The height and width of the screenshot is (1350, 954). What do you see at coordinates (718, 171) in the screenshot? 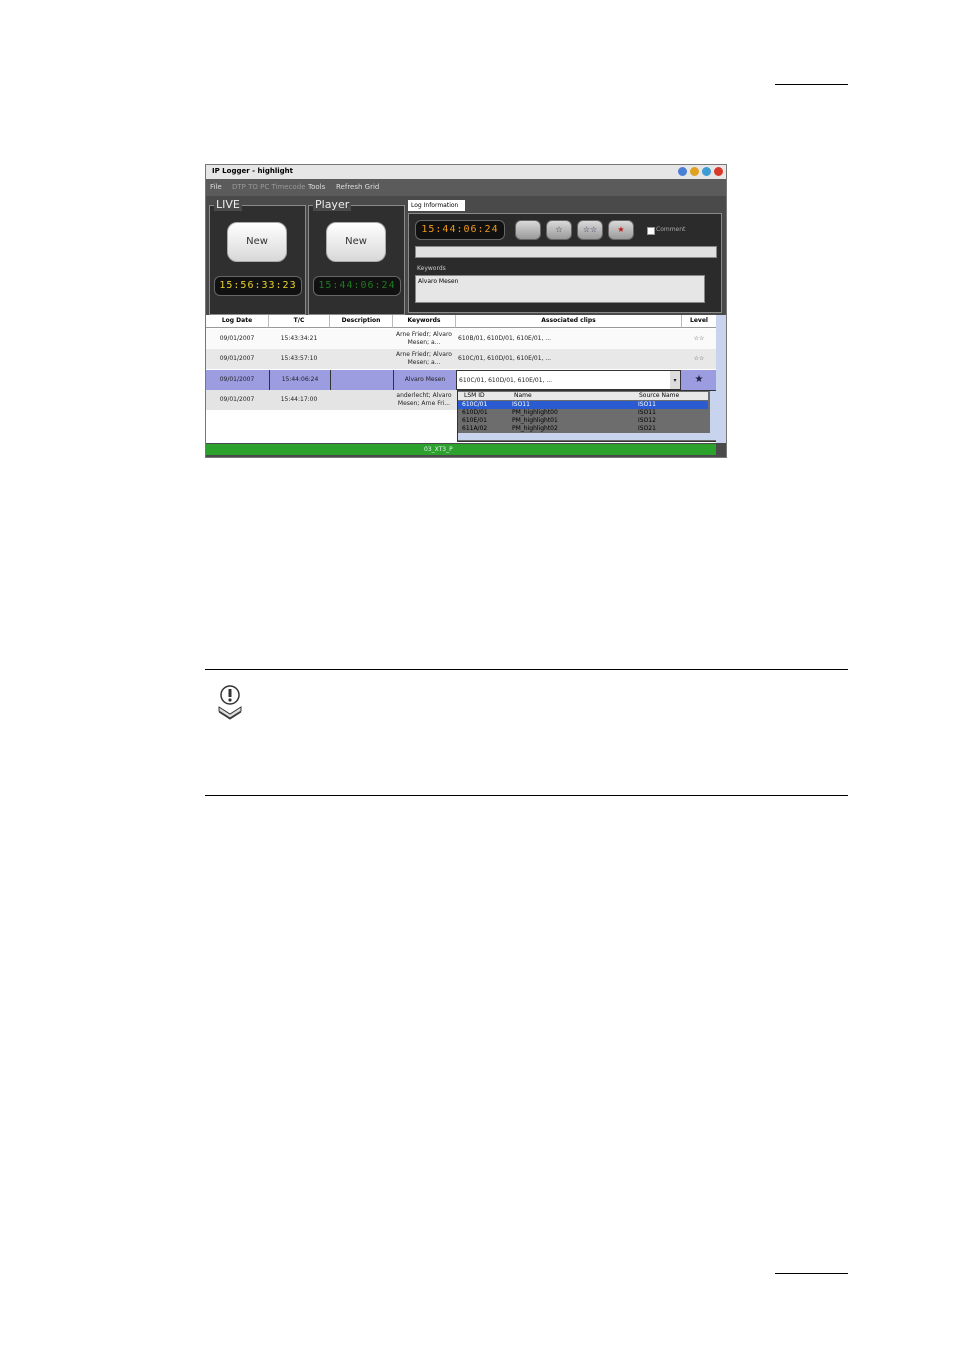
I see `close-icon` at bounding box center [718, 171].